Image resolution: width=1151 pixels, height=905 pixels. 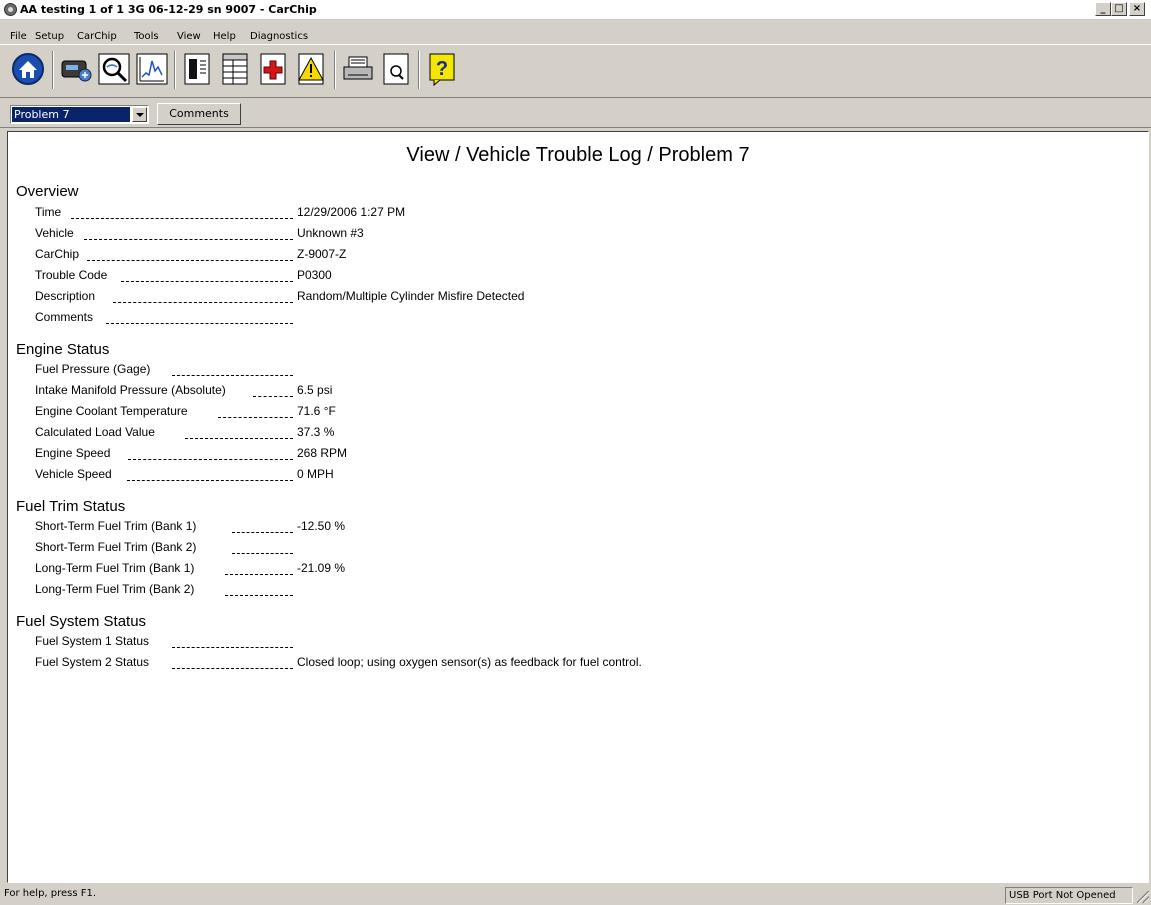 What do you see at coordinates (130, 390) in the screenshot?
I see `row-label: Intake Manifold Pressure (Absolute)` at bounding box center [130, 390].